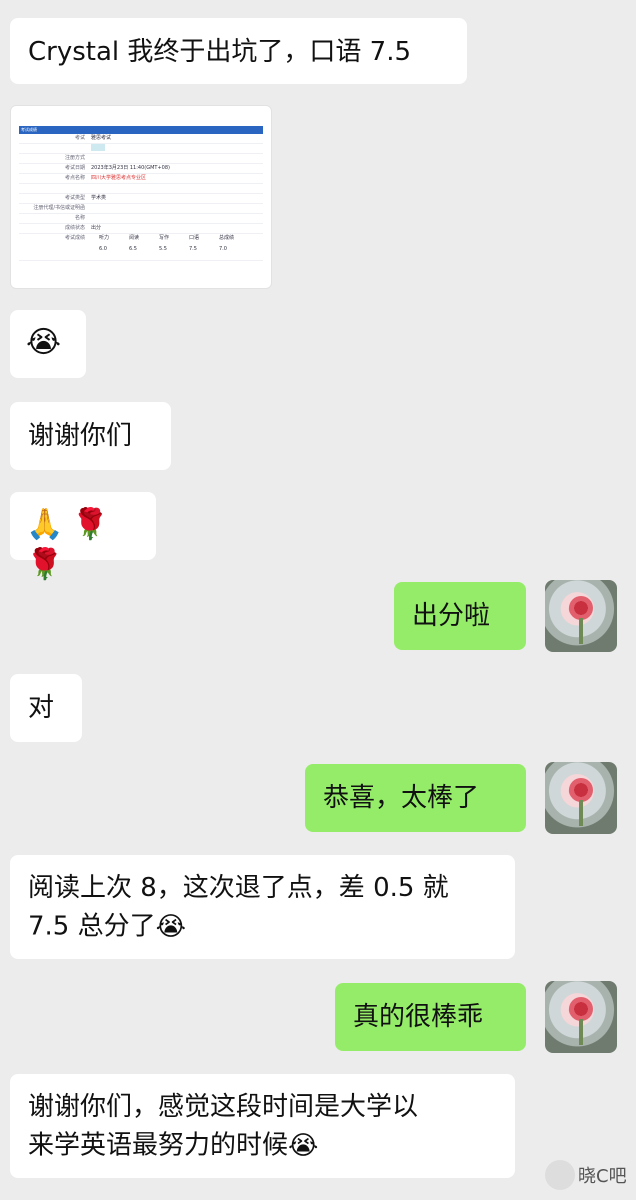 The image size is (636, 1200). What do you see at coordinates (41, 708) in the screenshot?
I see `message-text: 对` at bounding box center [41, 708].